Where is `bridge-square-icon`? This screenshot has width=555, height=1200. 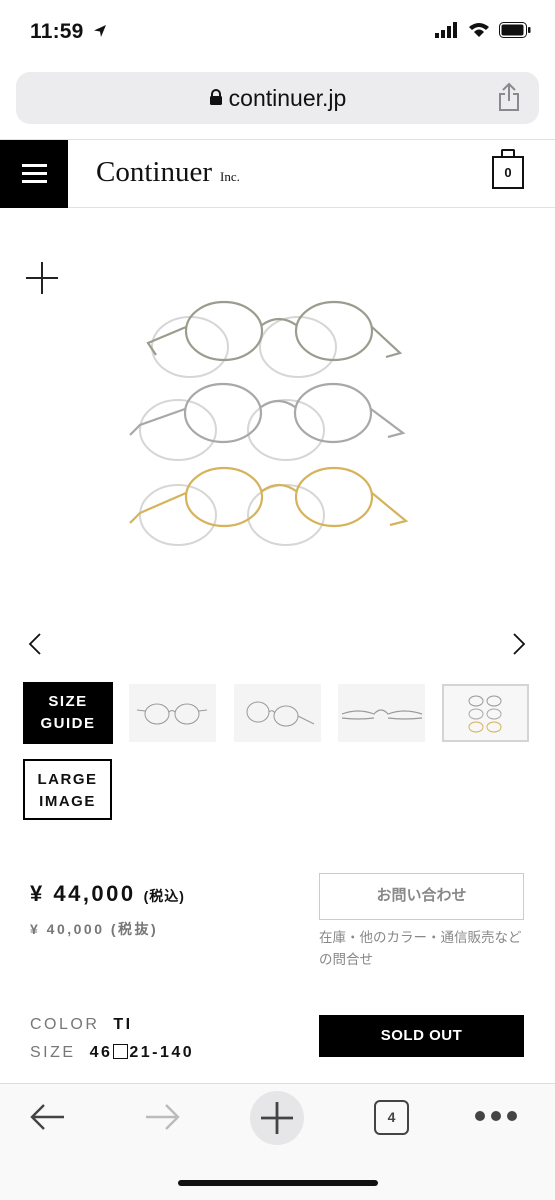 bridge-square-icon is located at coordinates (121, 1051).